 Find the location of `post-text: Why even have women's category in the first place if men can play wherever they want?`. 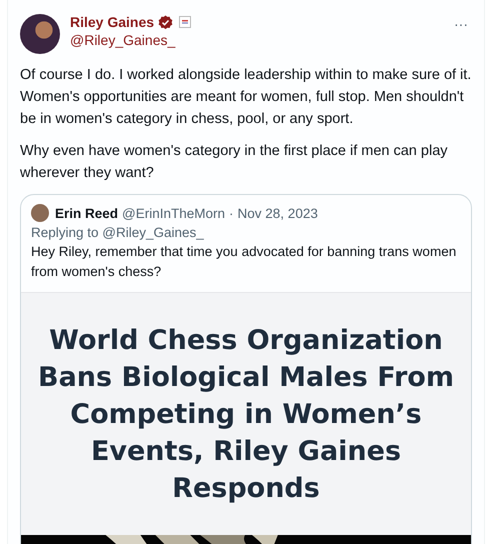

post-text: Why even have women's category in the first place if men can play wherever they want? is located at coordinates (234, 162).